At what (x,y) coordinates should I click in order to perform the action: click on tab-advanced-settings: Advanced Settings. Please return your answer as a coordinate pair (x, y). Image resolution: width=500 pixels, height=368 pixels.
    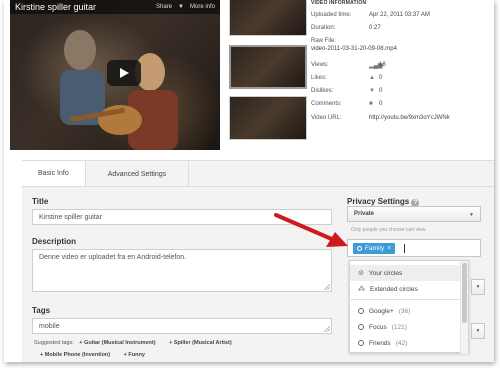
    Looking at the image, I should click on (137, 174).